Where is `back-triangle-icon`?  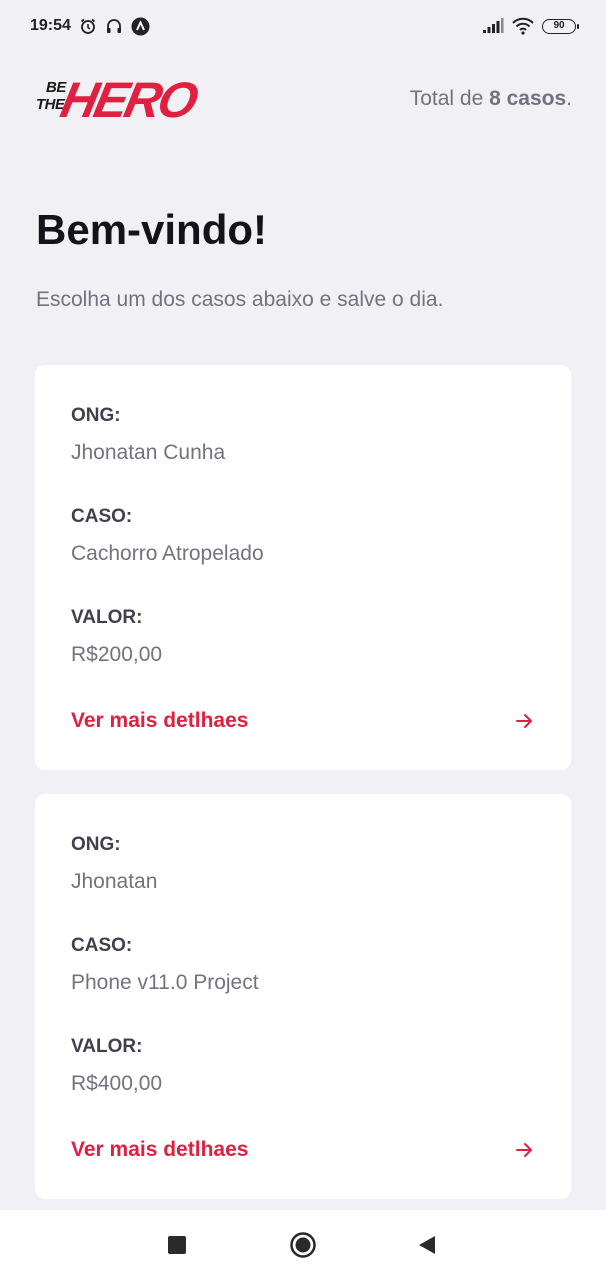 back-triangle-icon is located at coordinates (427, 1245).